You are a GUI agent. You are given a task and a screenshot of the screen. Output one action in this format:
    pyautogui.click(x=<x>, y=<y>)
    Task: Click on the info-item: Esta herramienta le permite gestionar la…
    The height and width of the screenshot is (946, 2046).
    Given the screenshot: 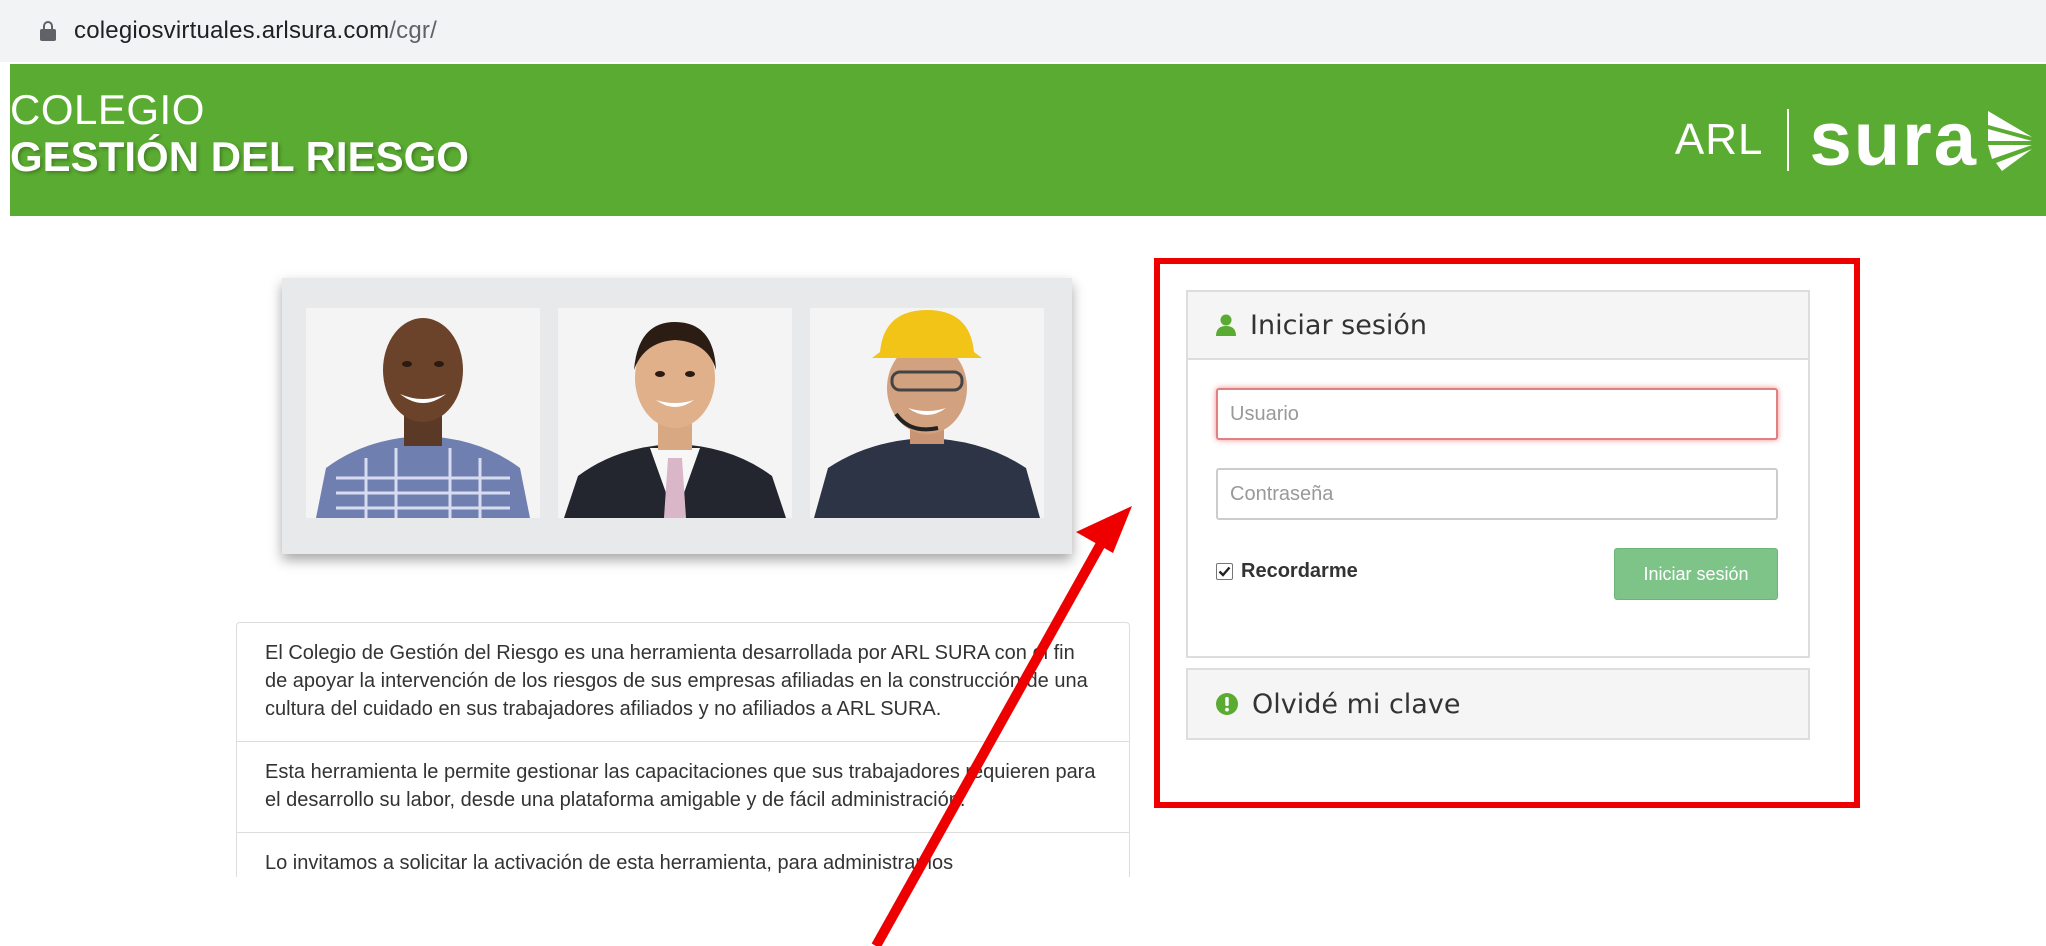 What is the action you would take?
    pyautogui.click(x=683, y=787)
    